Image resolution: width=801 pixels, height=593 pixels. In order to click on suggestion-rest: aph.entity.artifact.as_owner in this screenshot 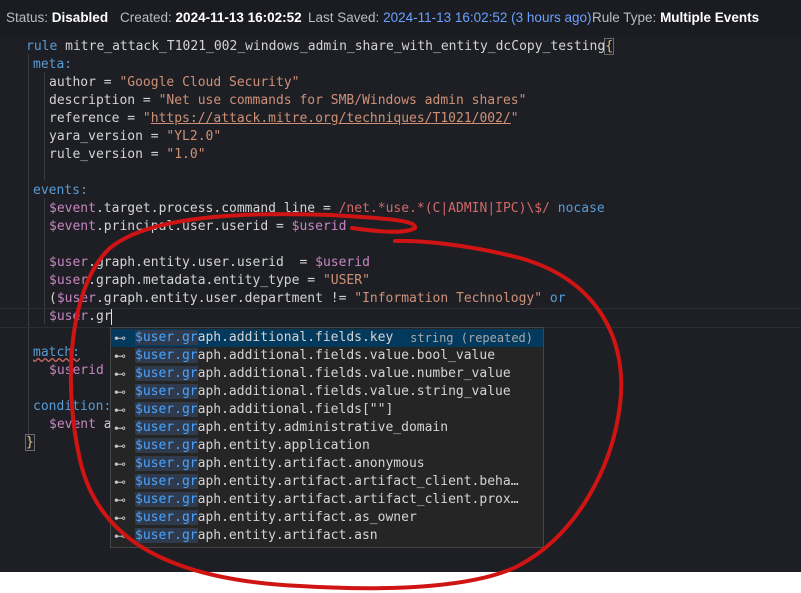, I will do `click(307, 517)`.